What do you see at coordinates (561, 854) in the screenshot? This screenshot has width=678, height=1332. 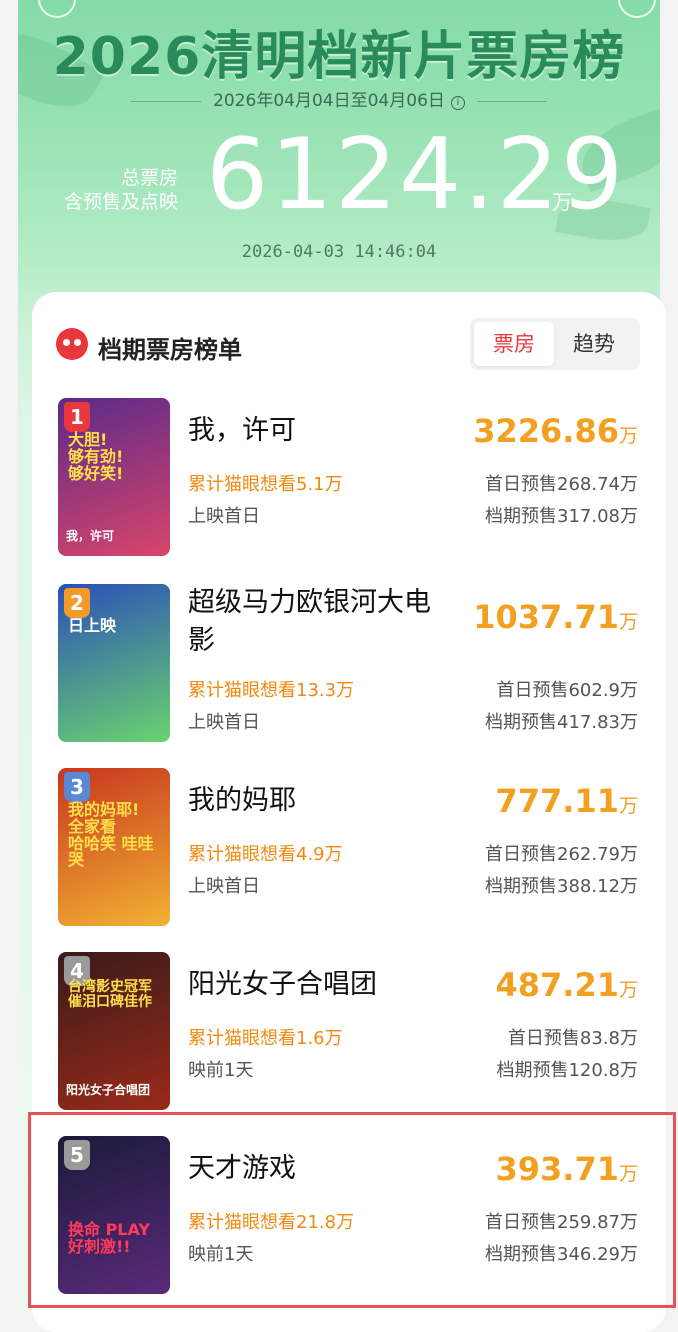 I see `first-day-presale: 首日预售262.79万` at bounding box center [561, 854].